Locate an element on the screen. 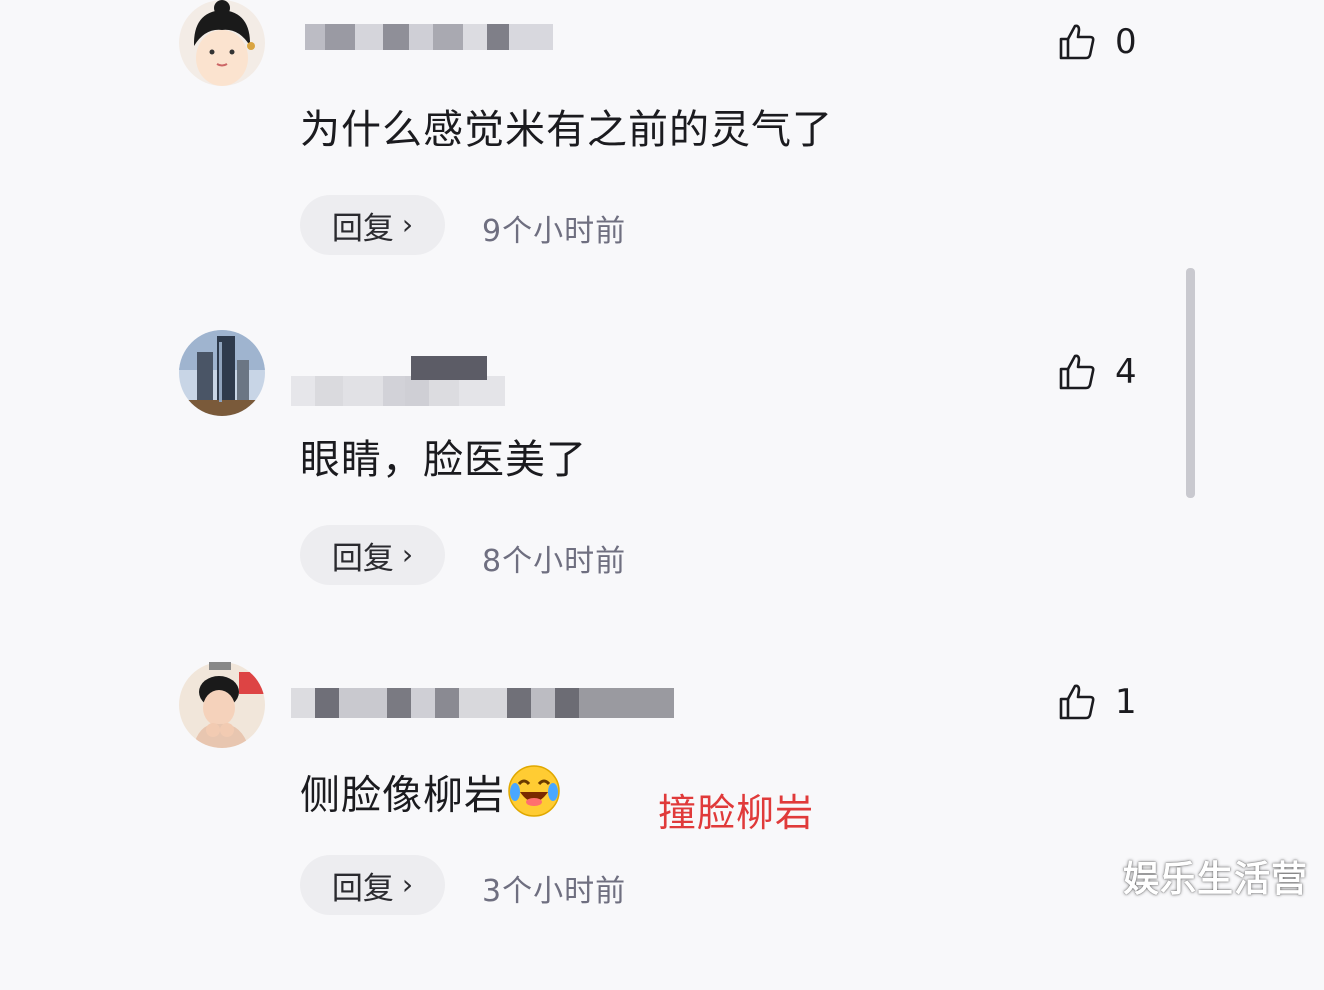 Image resolution: width=1324 pixels, height=990 pixels. username-blur-overlay is located at coordinates (449, 368).